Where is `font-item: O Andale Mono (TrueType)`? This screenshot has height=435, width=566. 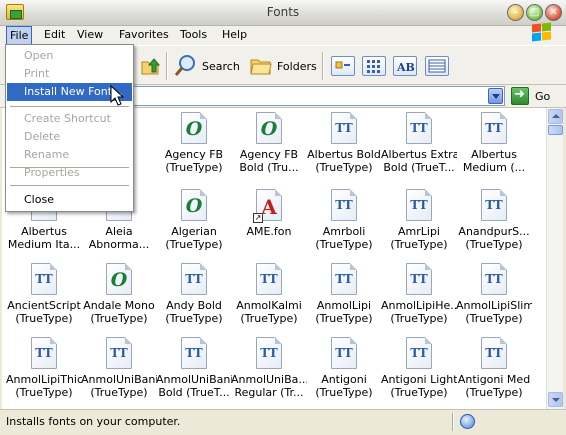 font-item: O Andale Mono (TrueType) is located at coordinates (119, 300).